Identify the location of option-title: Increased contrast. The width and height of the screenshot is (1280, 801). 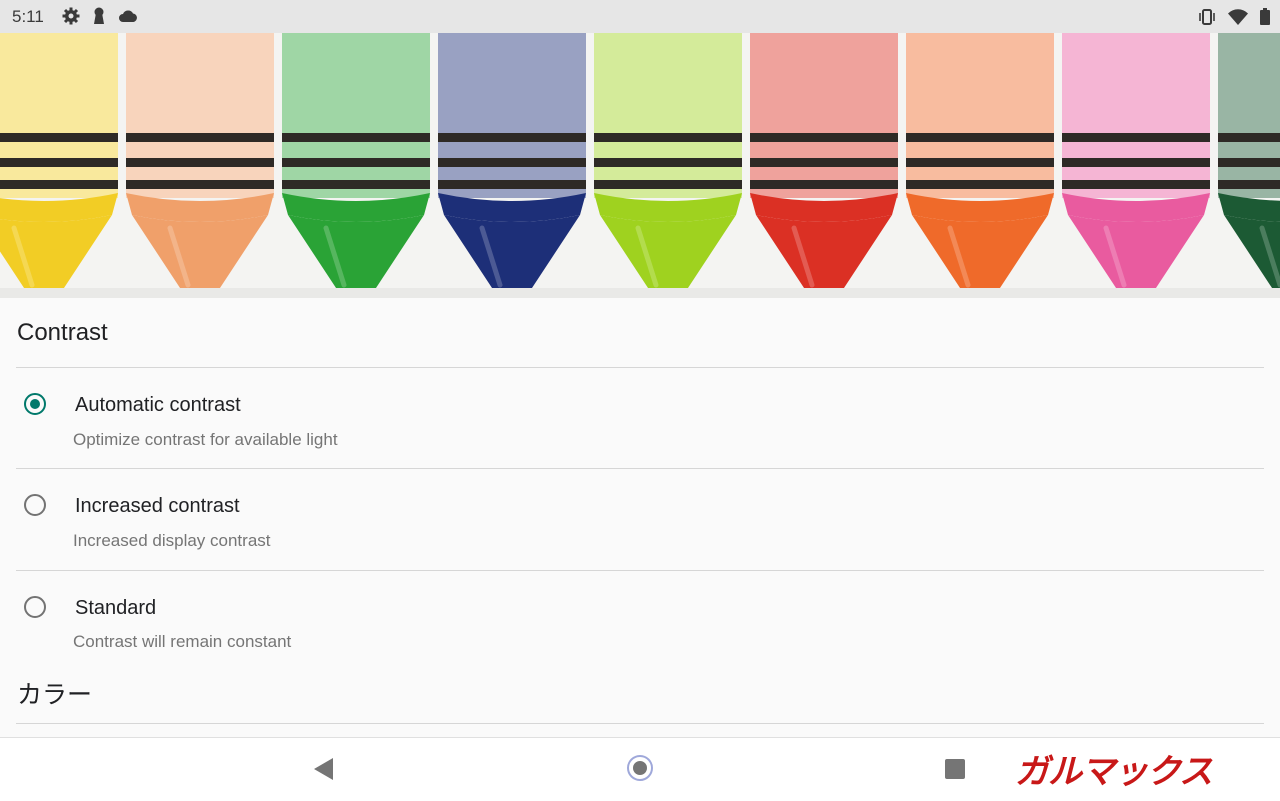
(157, 506).